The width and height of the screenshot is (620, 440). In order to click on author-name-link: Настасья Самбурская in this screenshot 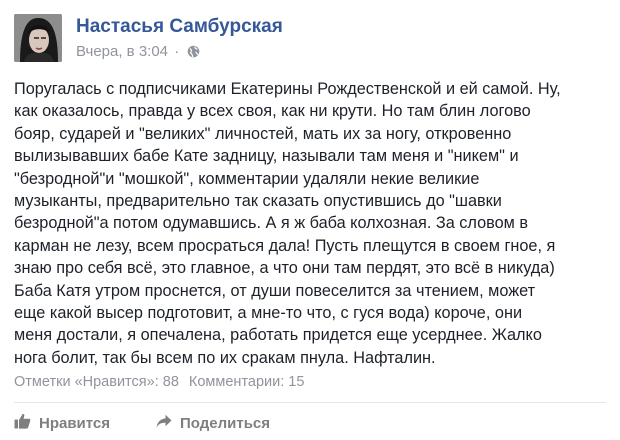, I will do `click(179, 27)`.